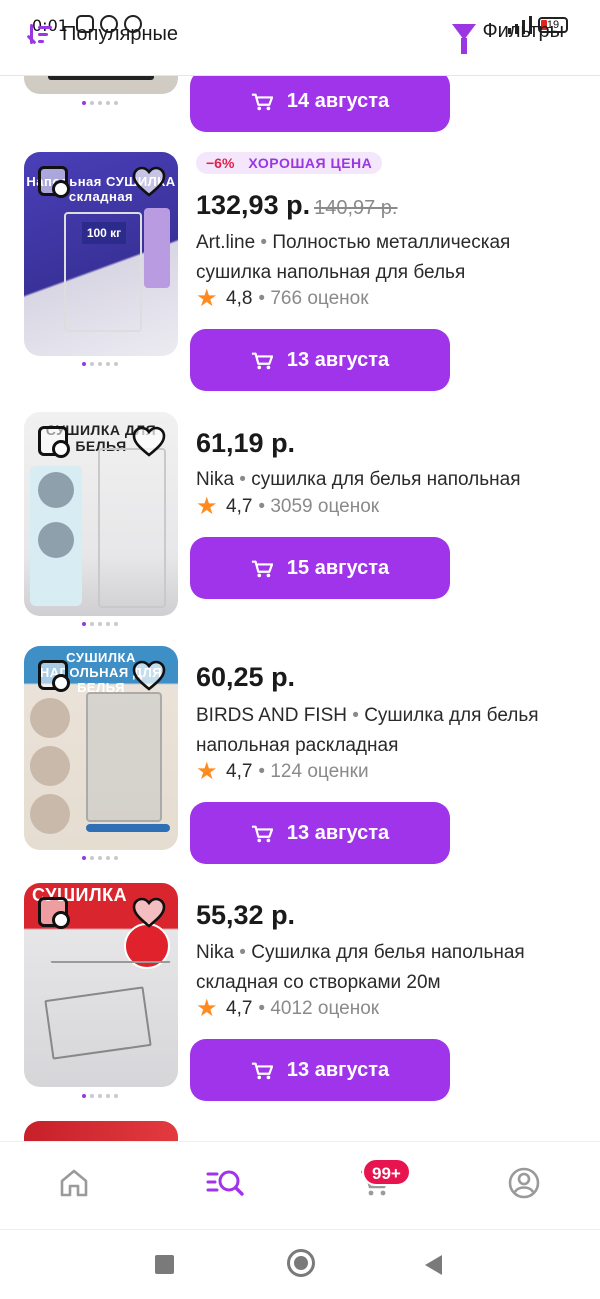 The image size is (600, 1299). I want to click on back-button, so click(433, 1265).